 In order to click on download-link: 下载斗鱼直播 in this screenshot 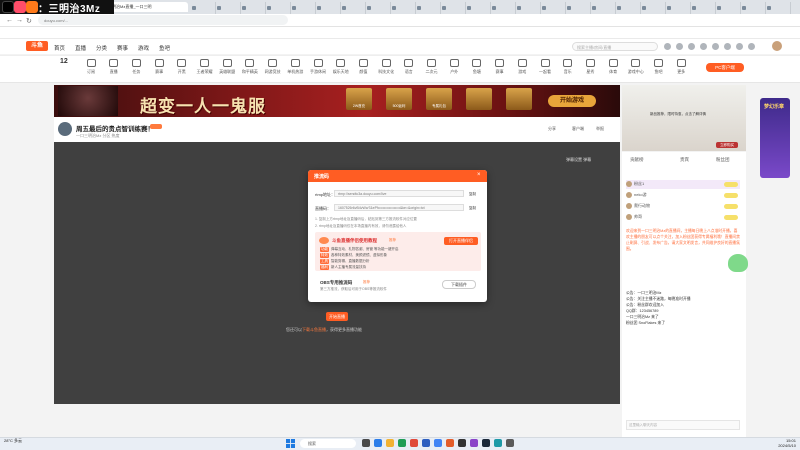, I will do `click(314, 329)`.